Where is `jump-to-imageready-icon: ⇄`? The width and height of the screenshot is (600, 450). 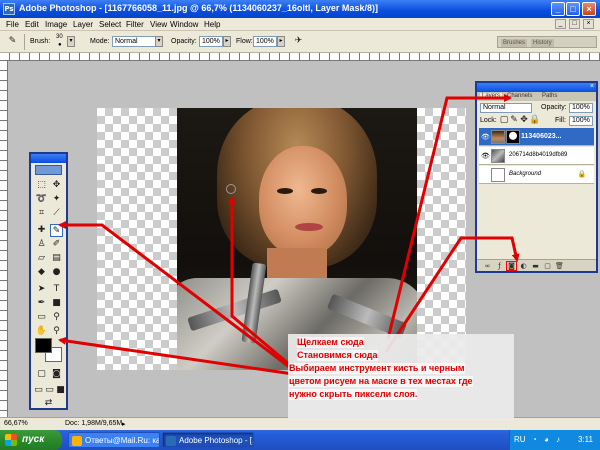
jump-to-imageready-icon: ⇄ is located at coordinates (48, 403).